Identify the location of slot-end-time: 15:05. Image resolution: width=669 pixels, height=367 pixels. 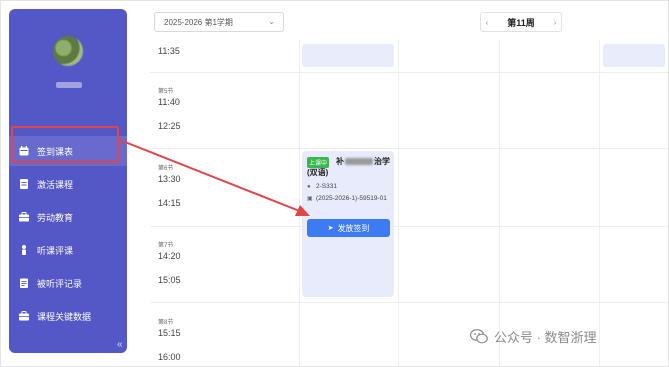
(169, 280).